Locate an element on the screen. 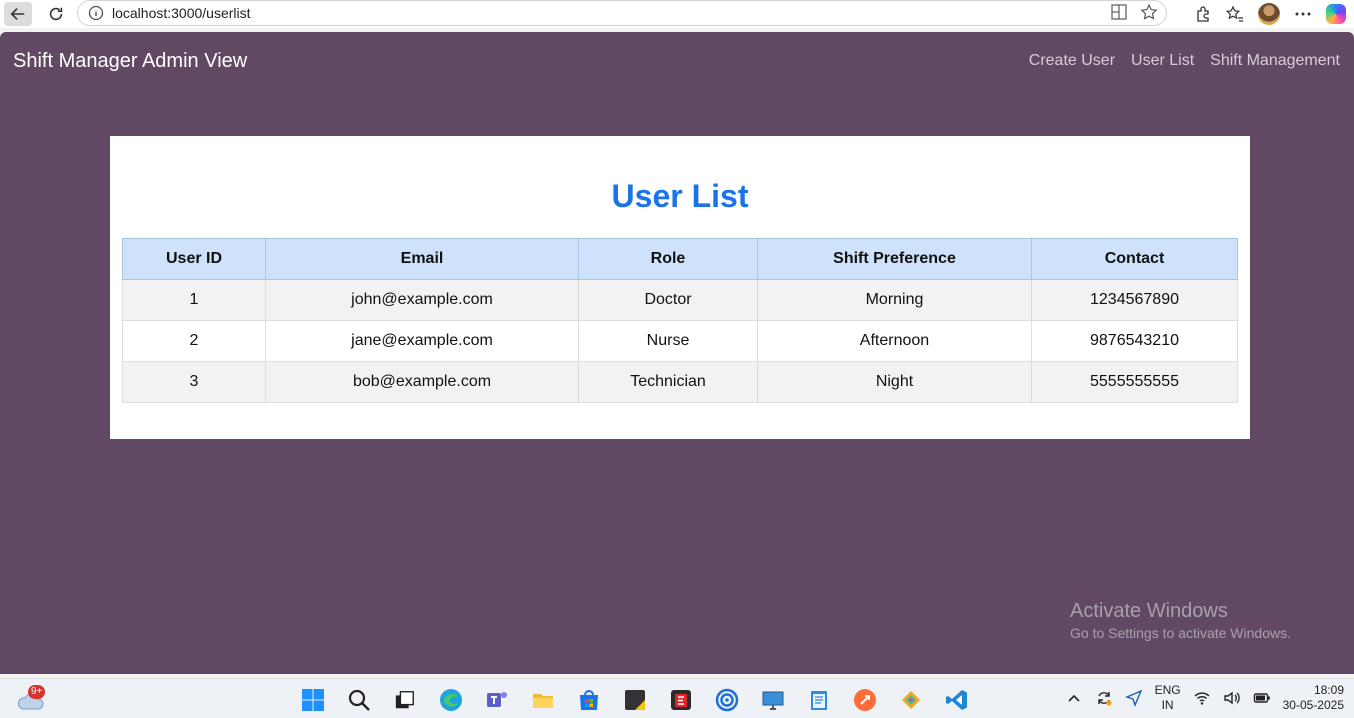 Image resolution: width=1354 pixels, height=718 pixels. edge-icon is located at coordinates (451, 700).